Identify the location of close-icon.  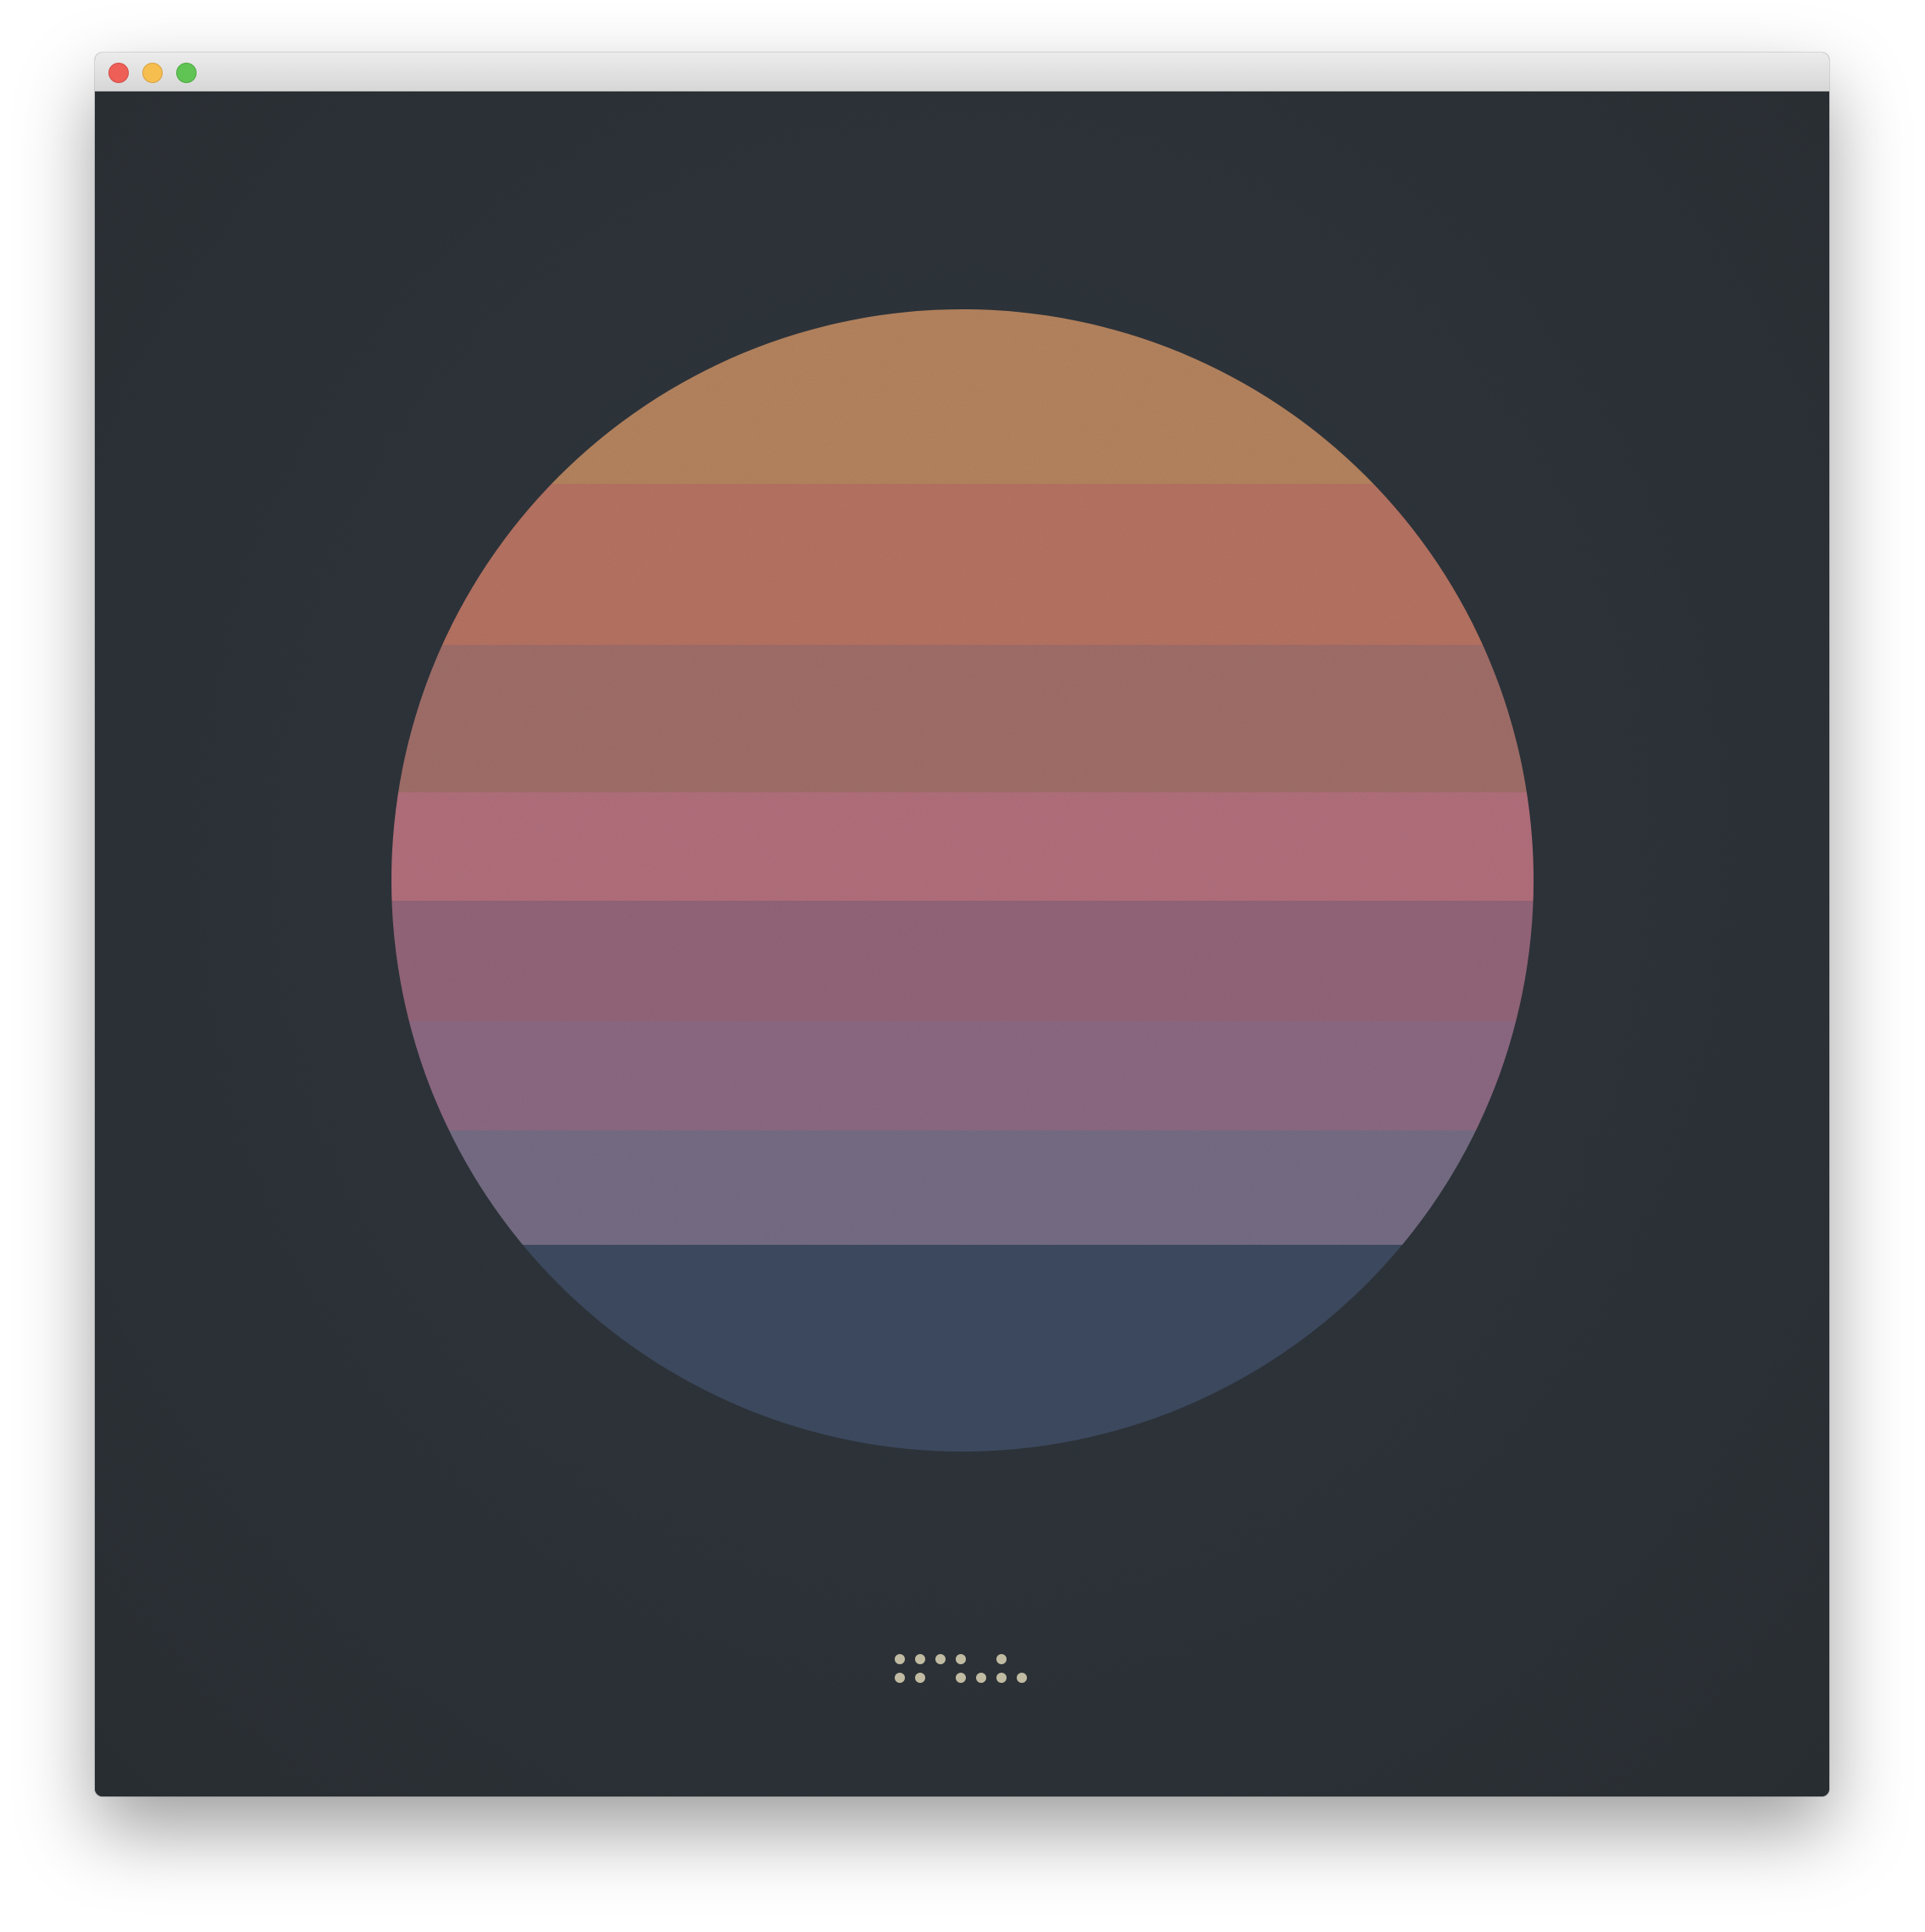
(118, 73).